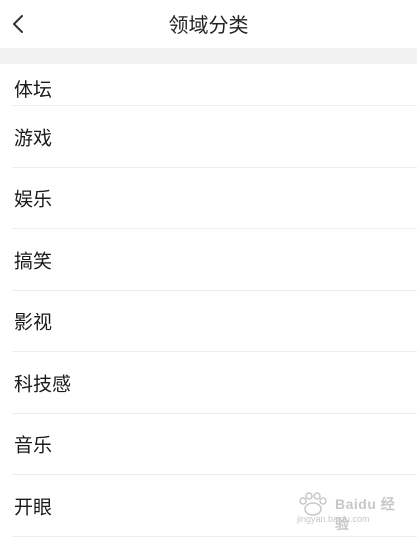 This screenshot has width=417, height=542. Describe the element at coordinates (208, 137) in the screenshot. I see `list-item-games: 游戏` at that location.